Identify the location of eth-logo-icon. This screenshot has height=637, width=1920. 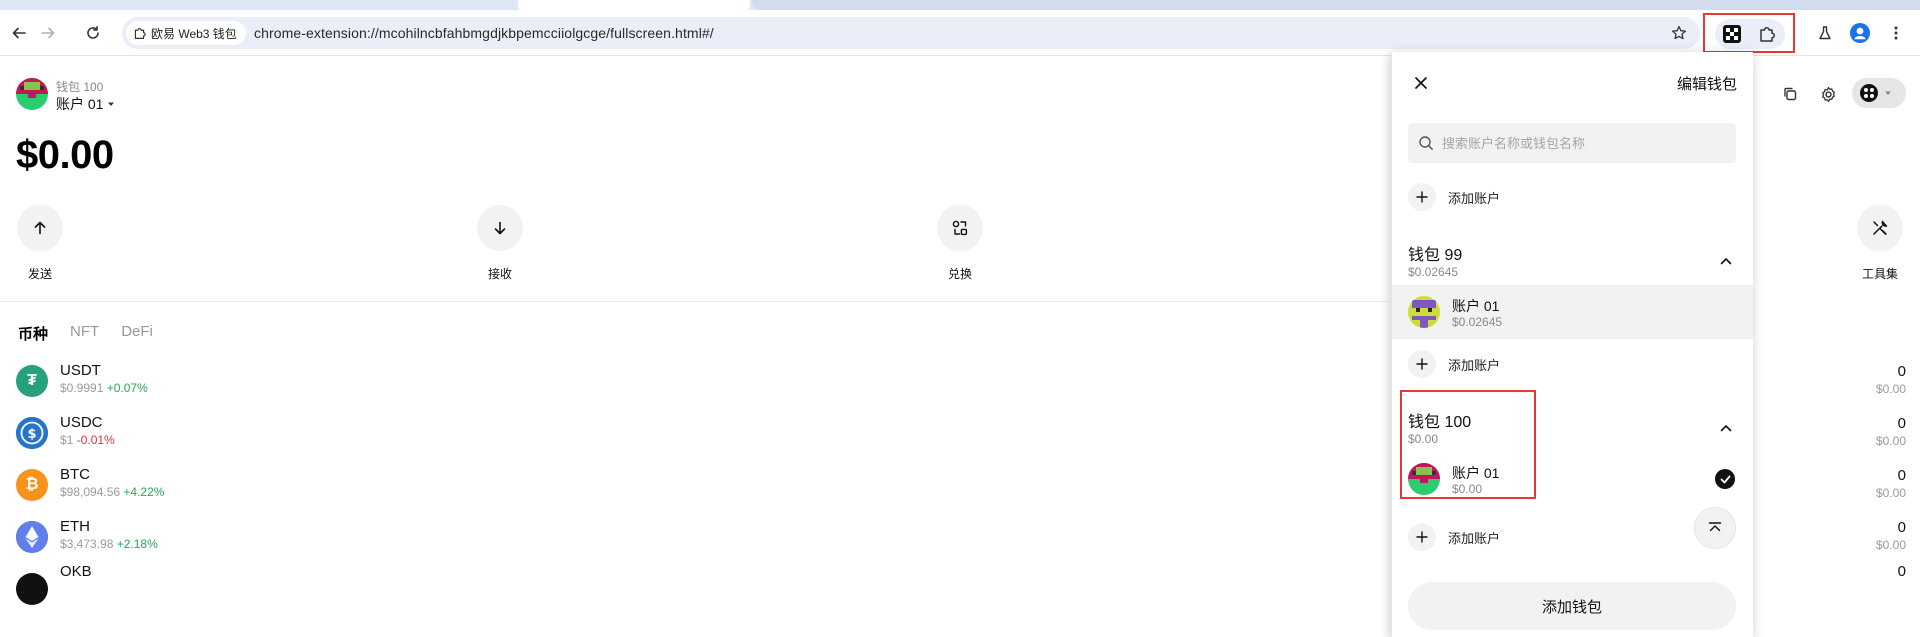
(32, 537).